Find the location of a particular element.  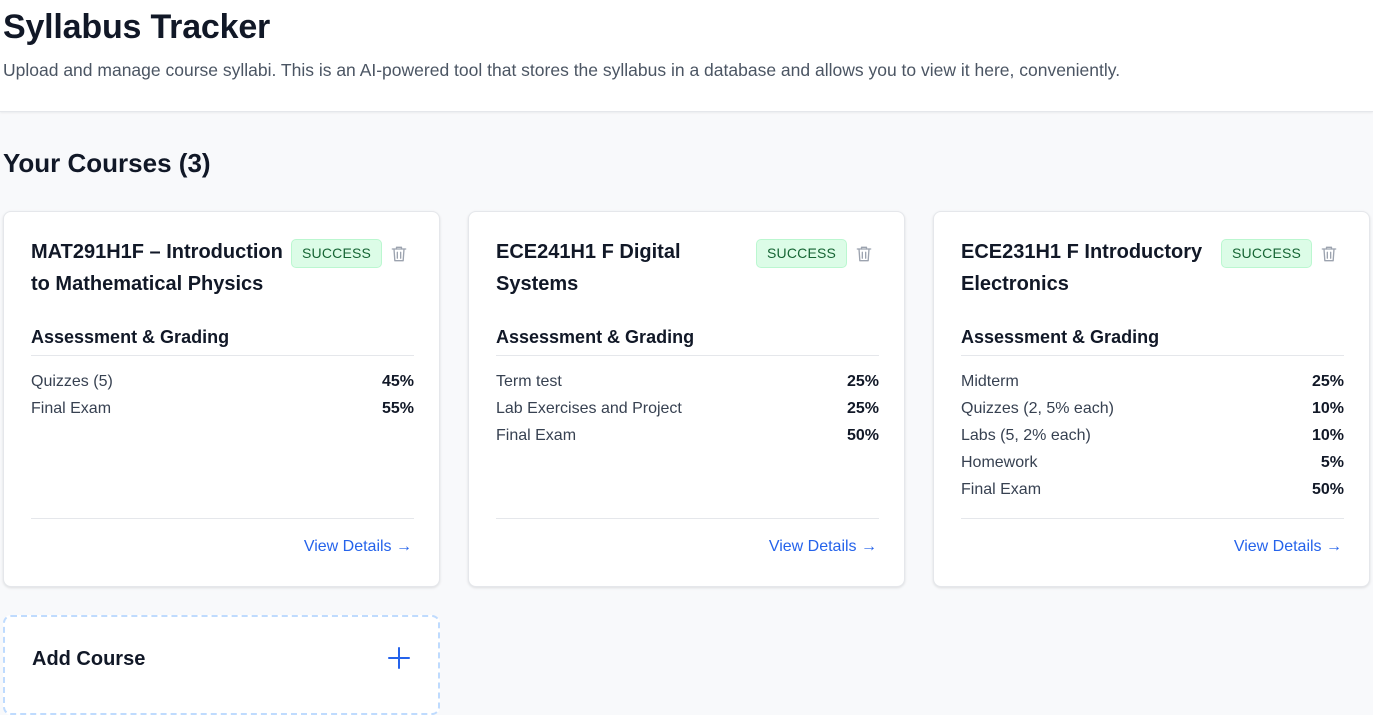

grade-name: Term test is located at coordinates (529, 381).